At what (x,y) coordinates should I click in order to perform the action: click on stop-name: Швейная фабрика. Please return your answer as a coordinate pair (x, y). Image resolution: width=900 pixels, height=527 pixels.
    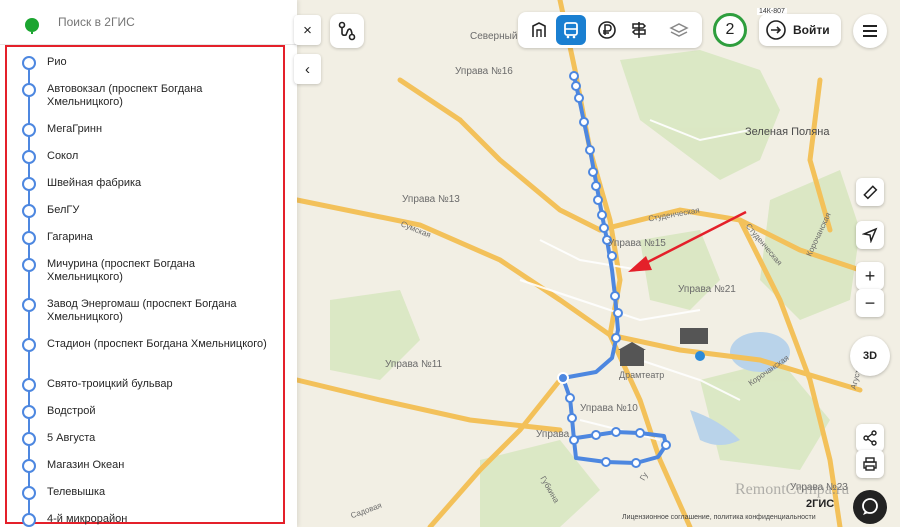
    Looking at the image, I should click on (94, 183).